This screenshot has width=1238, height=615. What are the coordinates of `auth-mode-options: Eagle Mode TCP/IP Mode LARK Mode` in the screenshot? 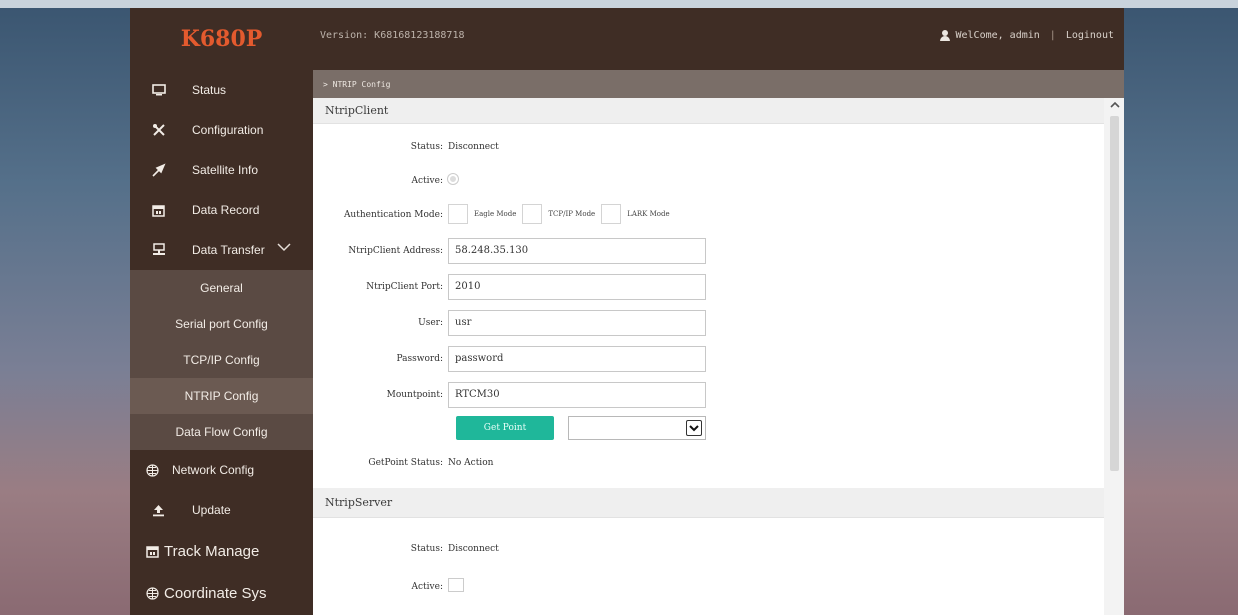 It's located at (562, 214).